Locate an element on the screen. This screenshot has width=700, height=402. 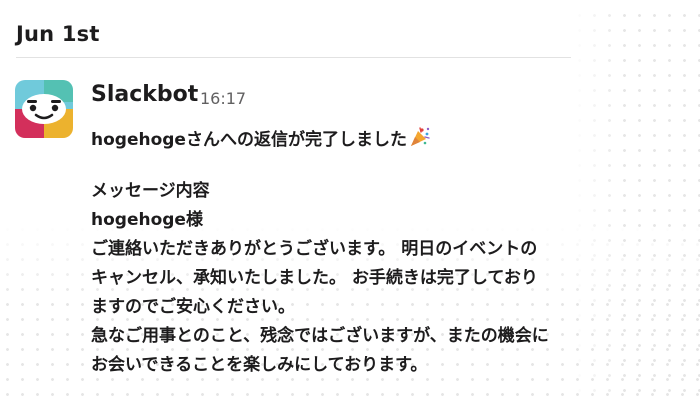
message-body-line: hogehoge様 is located at coordinates (147, 220).